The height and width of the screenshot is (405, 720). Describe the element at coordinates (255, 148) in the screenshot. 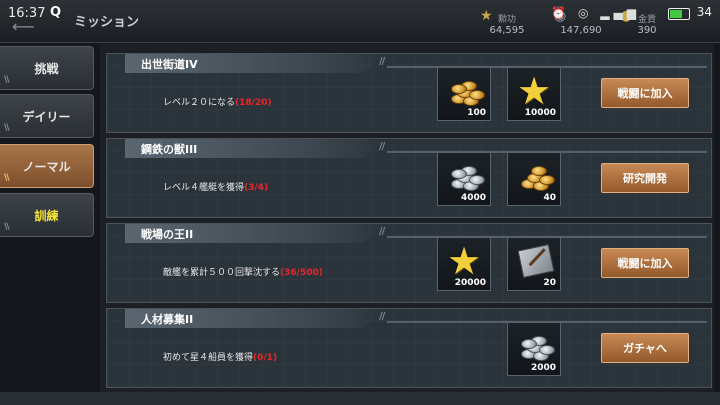

I see `mission-title-bar: 鋼鉄の獣III` at that location.